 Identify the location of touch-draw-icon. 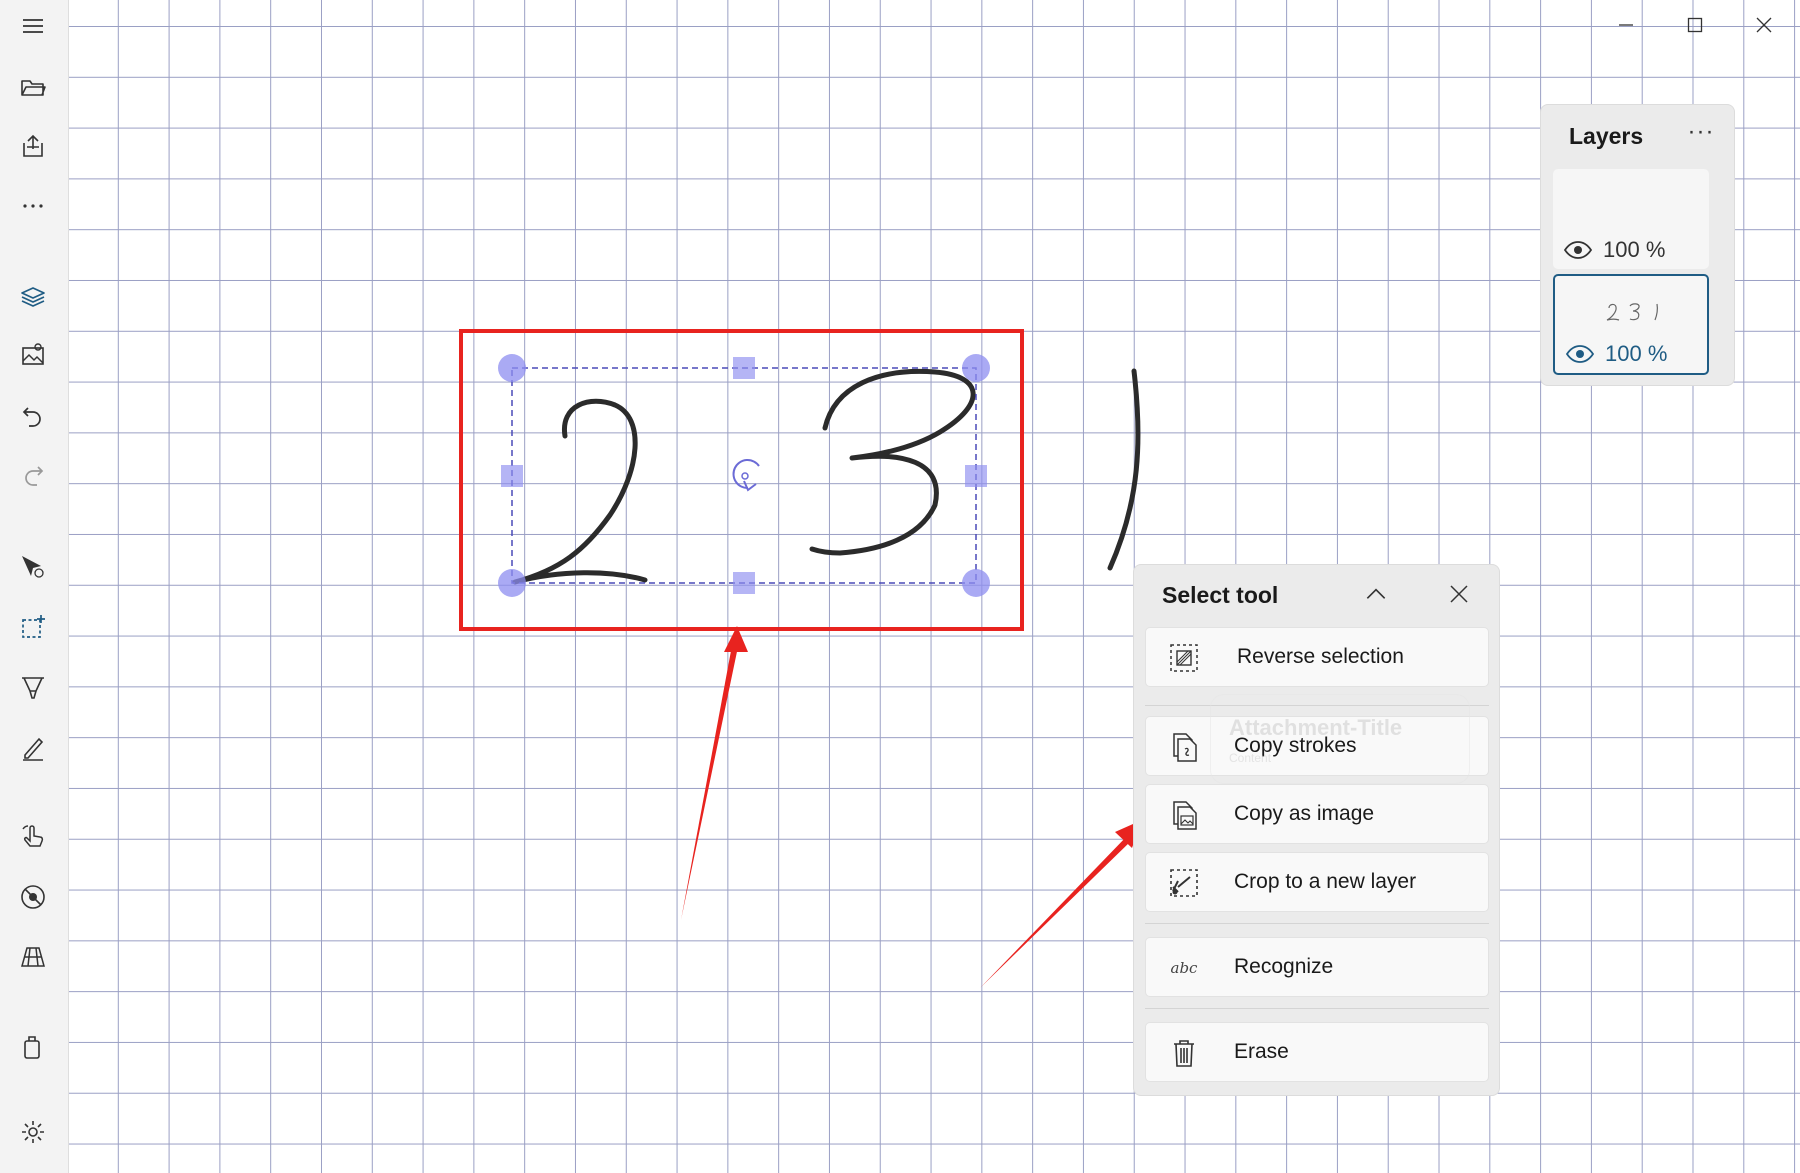
(33, 836).